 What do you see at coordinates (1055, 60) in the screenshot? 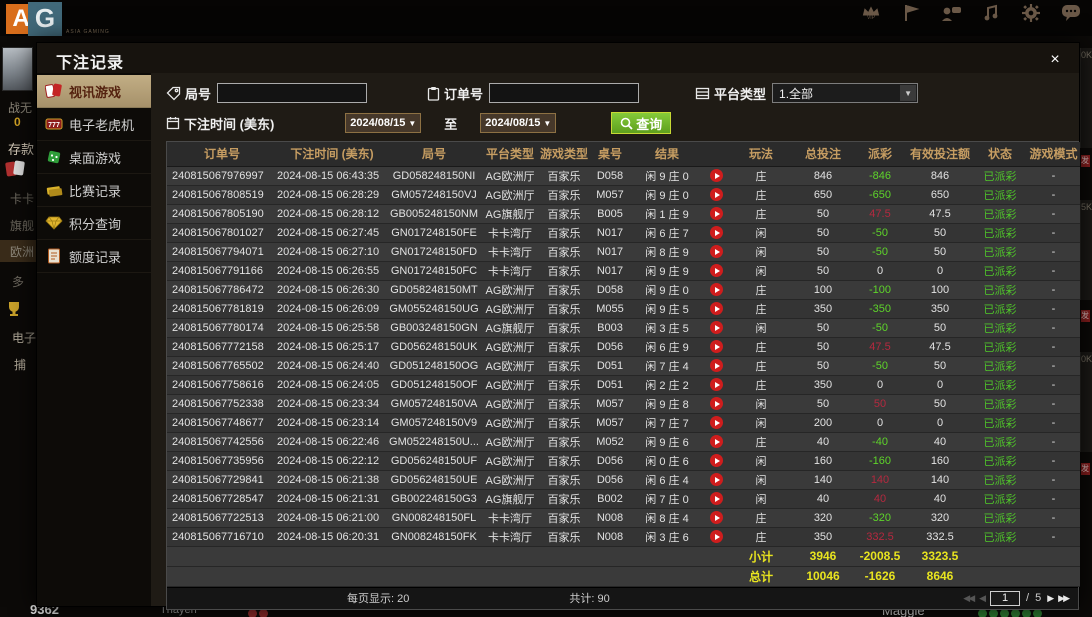
I see `close-icon: ×` at bounding box center [1055, 60].